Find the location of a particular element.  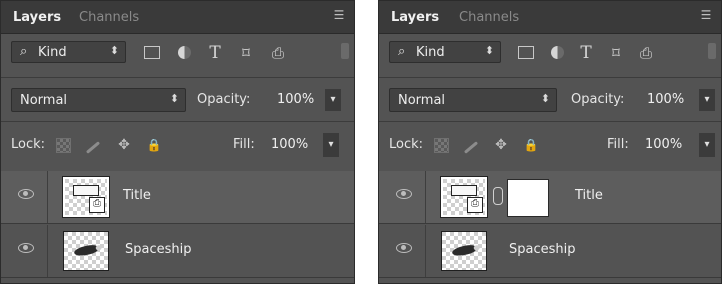

layer-mask-thumbnail is located at coordinates (528, 198).